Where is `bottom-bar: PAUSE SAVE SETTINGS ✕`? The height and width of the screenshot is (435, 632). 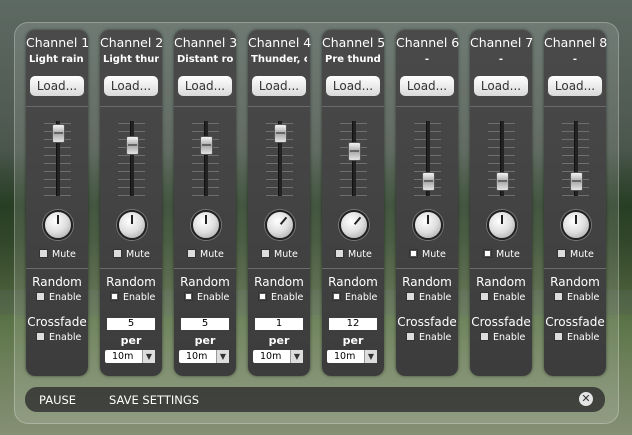
bottom-bar: PAUSE SAVE SETTINGS ✕ is located at coordinates (315, 399).